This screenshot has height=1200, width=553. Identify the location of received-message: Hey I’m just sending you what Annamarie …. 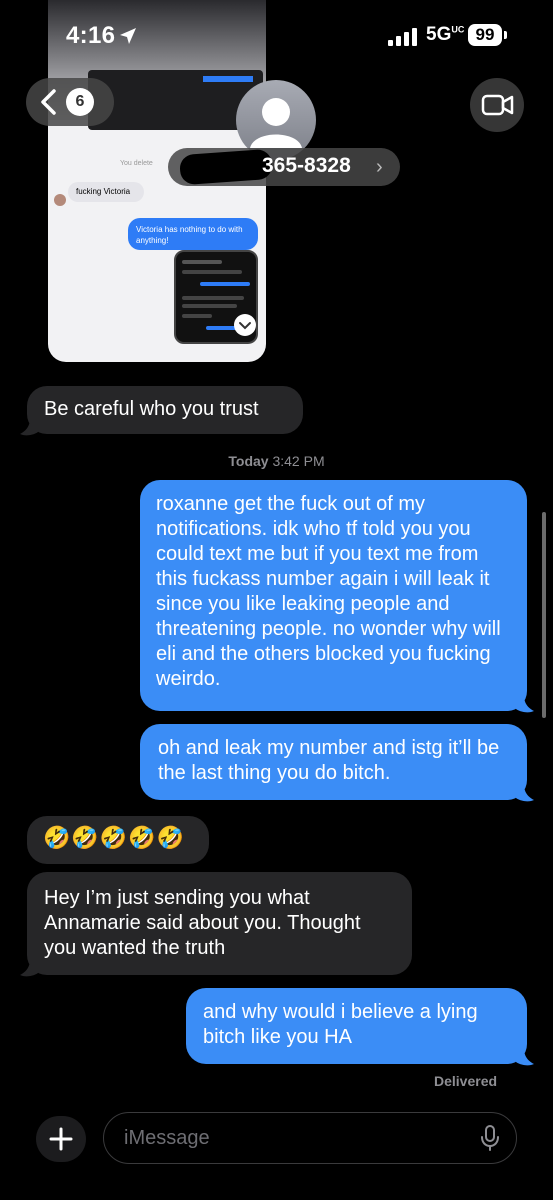
(219, 923).